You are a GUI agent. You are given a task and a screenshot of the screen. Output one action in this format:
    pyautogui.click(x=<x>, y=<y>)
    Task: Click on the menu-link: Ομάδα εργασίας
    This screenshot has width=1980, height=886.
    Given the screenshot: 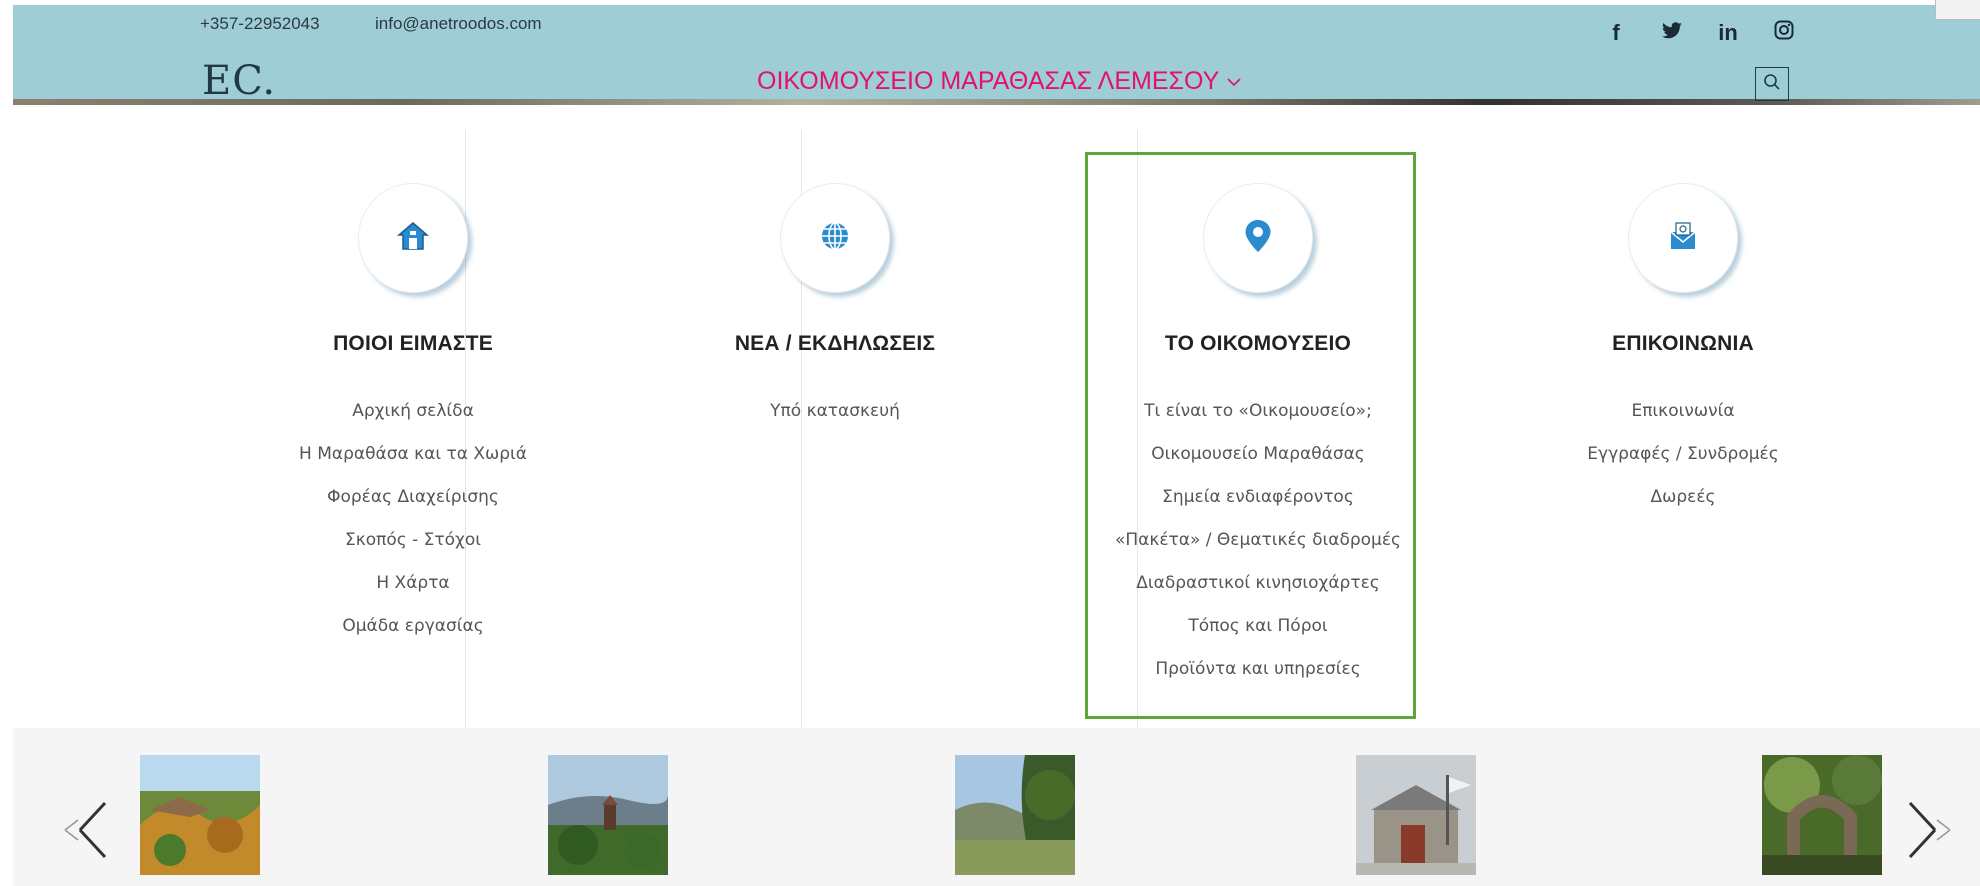 What is the action you would take?
    pyautogui.click(x=413, y=626)
    